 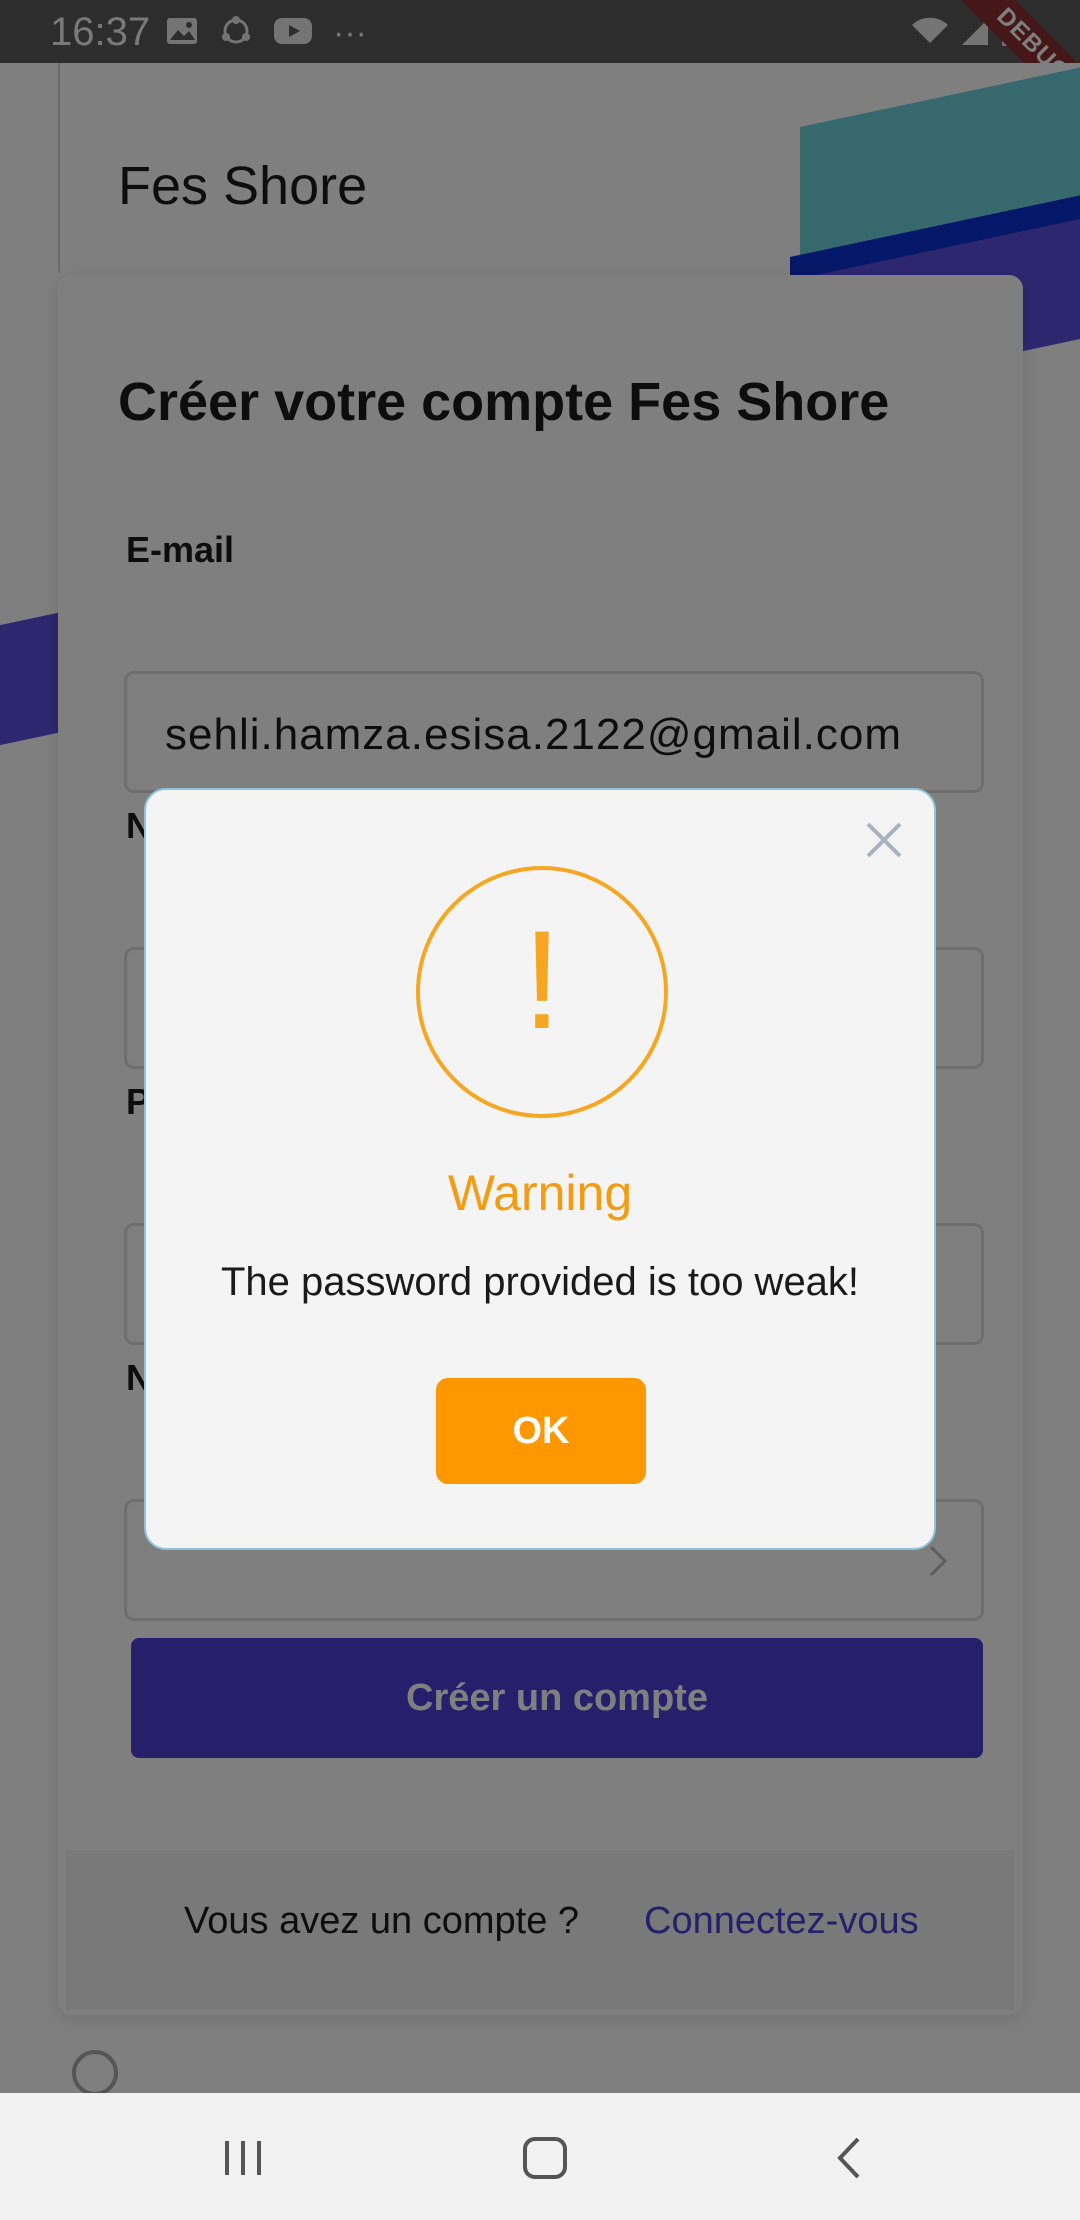 What do you see at coordinates (542, 979) in the screenshot?
I see `exclamation-icon: !` at bounding box center [542, 979].